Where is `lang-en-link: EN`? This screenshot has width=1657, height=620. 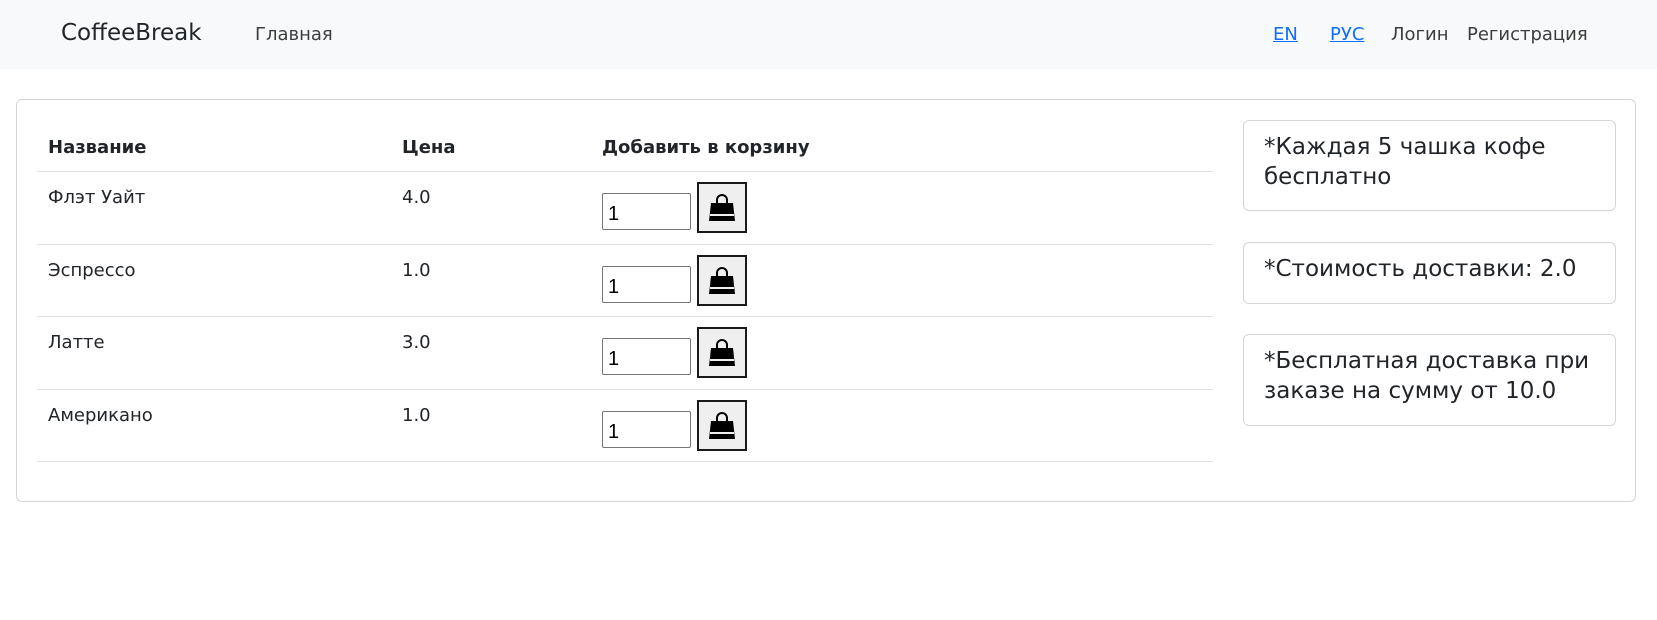
lang-en-link: EN is located at coordinates (1285, 34).